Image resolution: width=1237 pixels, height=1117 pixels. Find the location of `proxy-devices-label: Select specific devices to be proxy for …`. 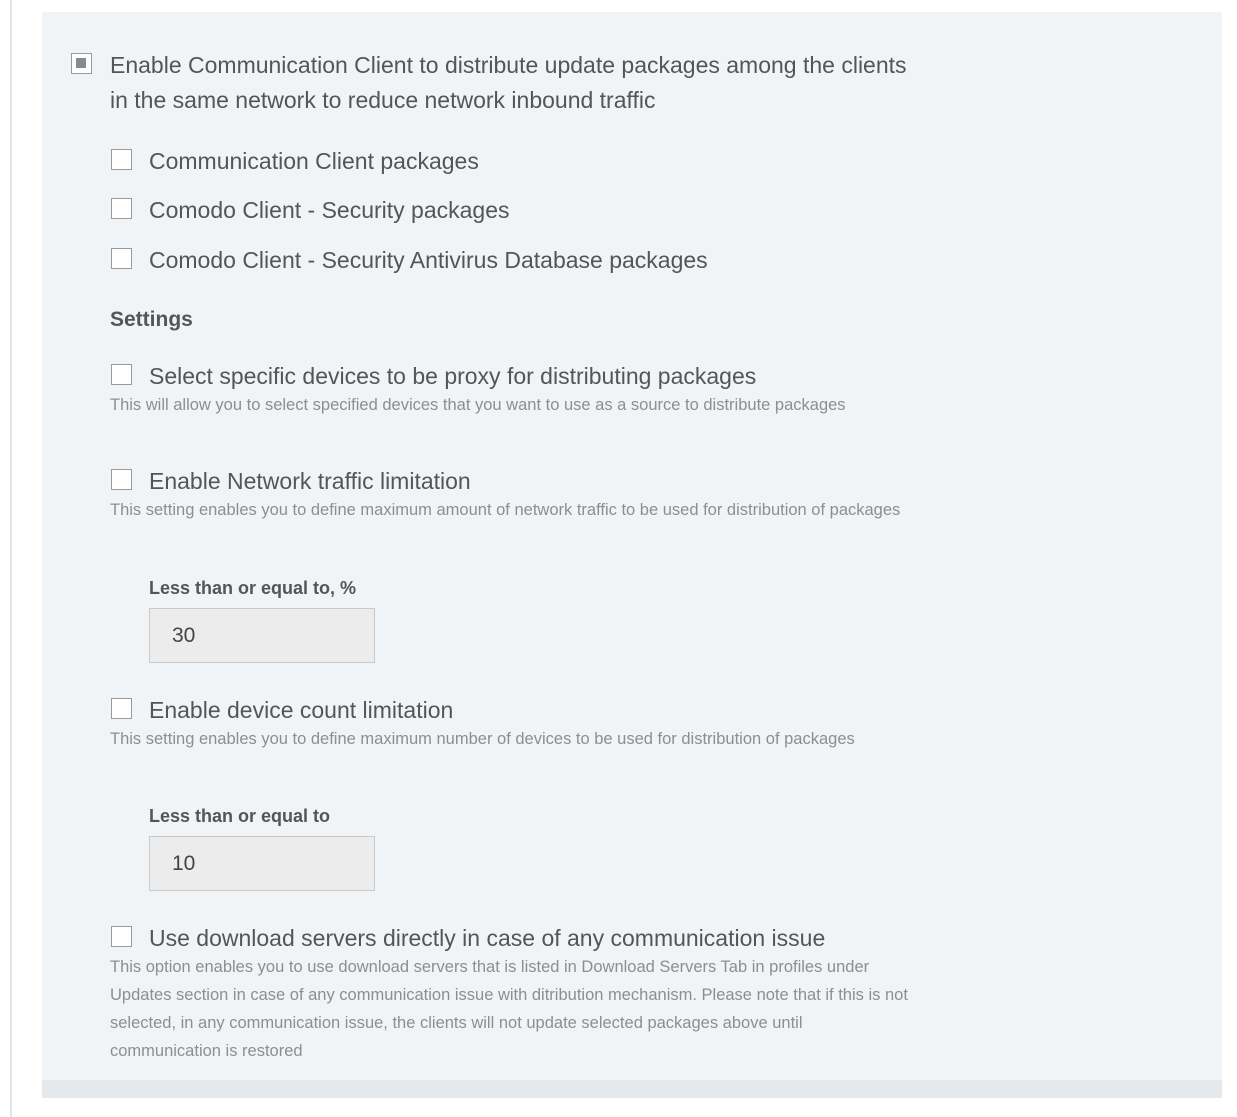

proxy-devices-label: Select specific devices to be proxy for … is located at coordinates (453, 376).